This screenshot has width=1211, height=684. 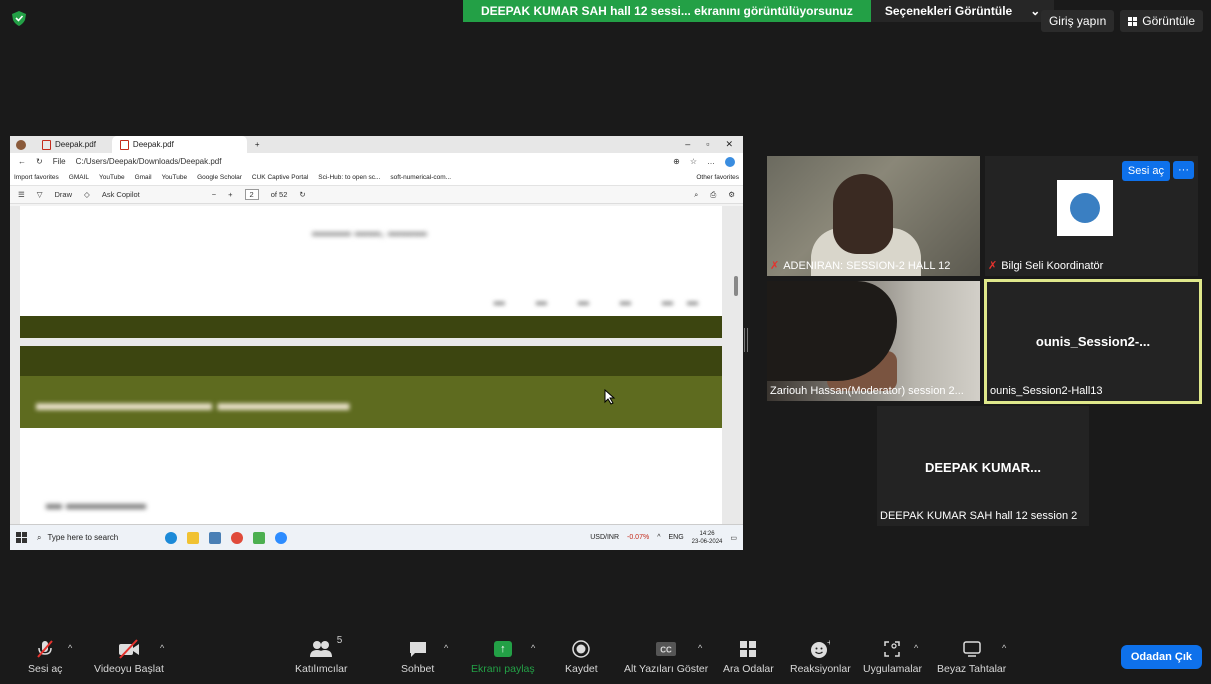 What do you see at coordinates (1085, 208) in the screenshot?
I see `bilsel-logo` at bounding box center [1085, 208].